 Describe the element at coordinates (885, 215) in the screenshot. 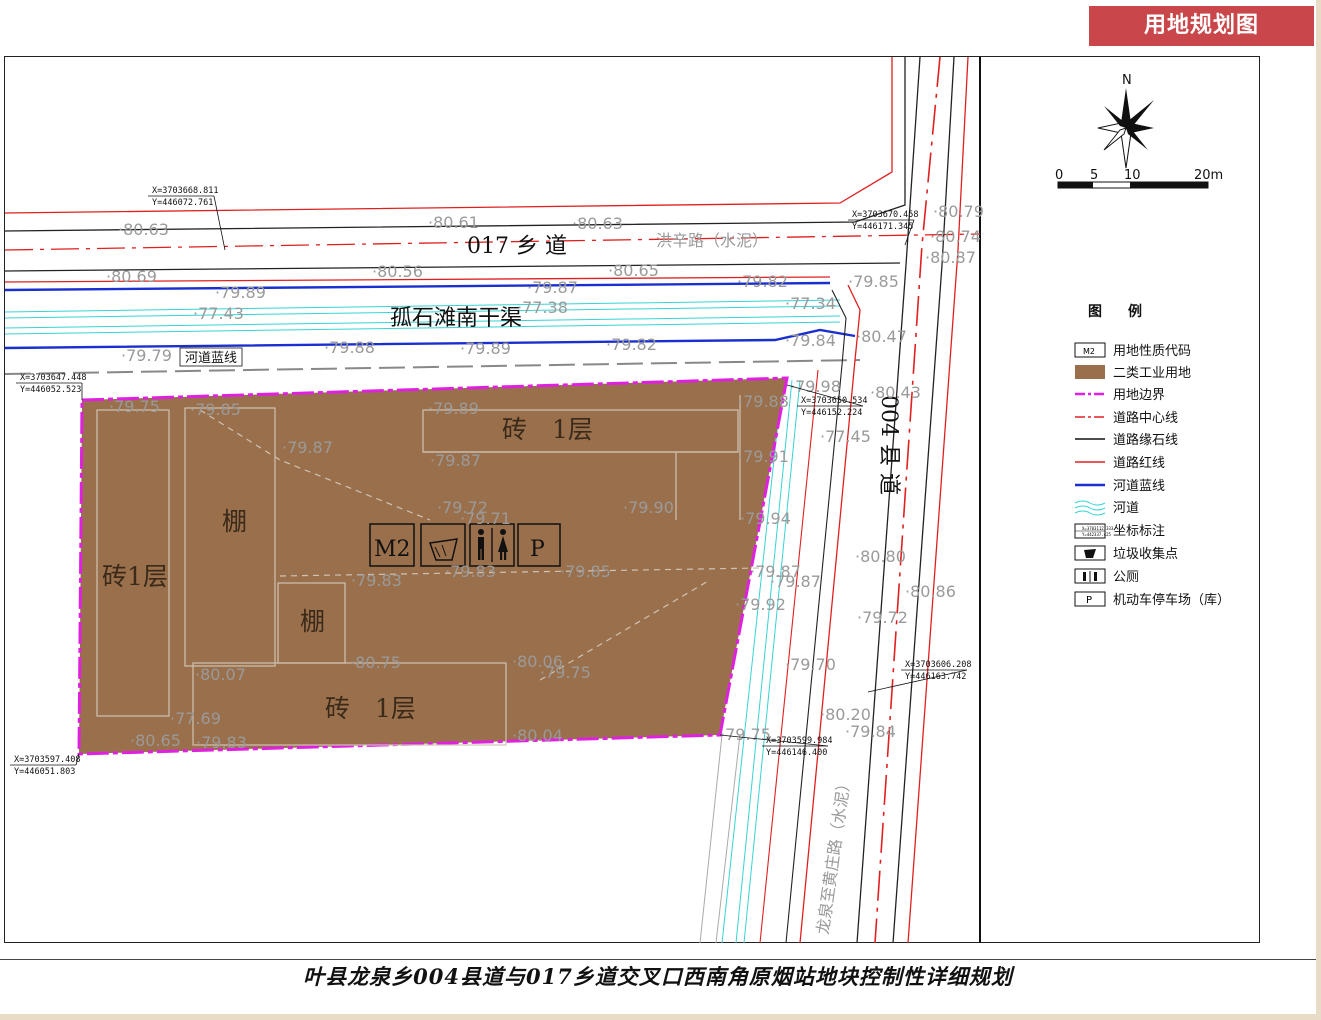

I see `coordinate-x: X=3703670.458` at that location.